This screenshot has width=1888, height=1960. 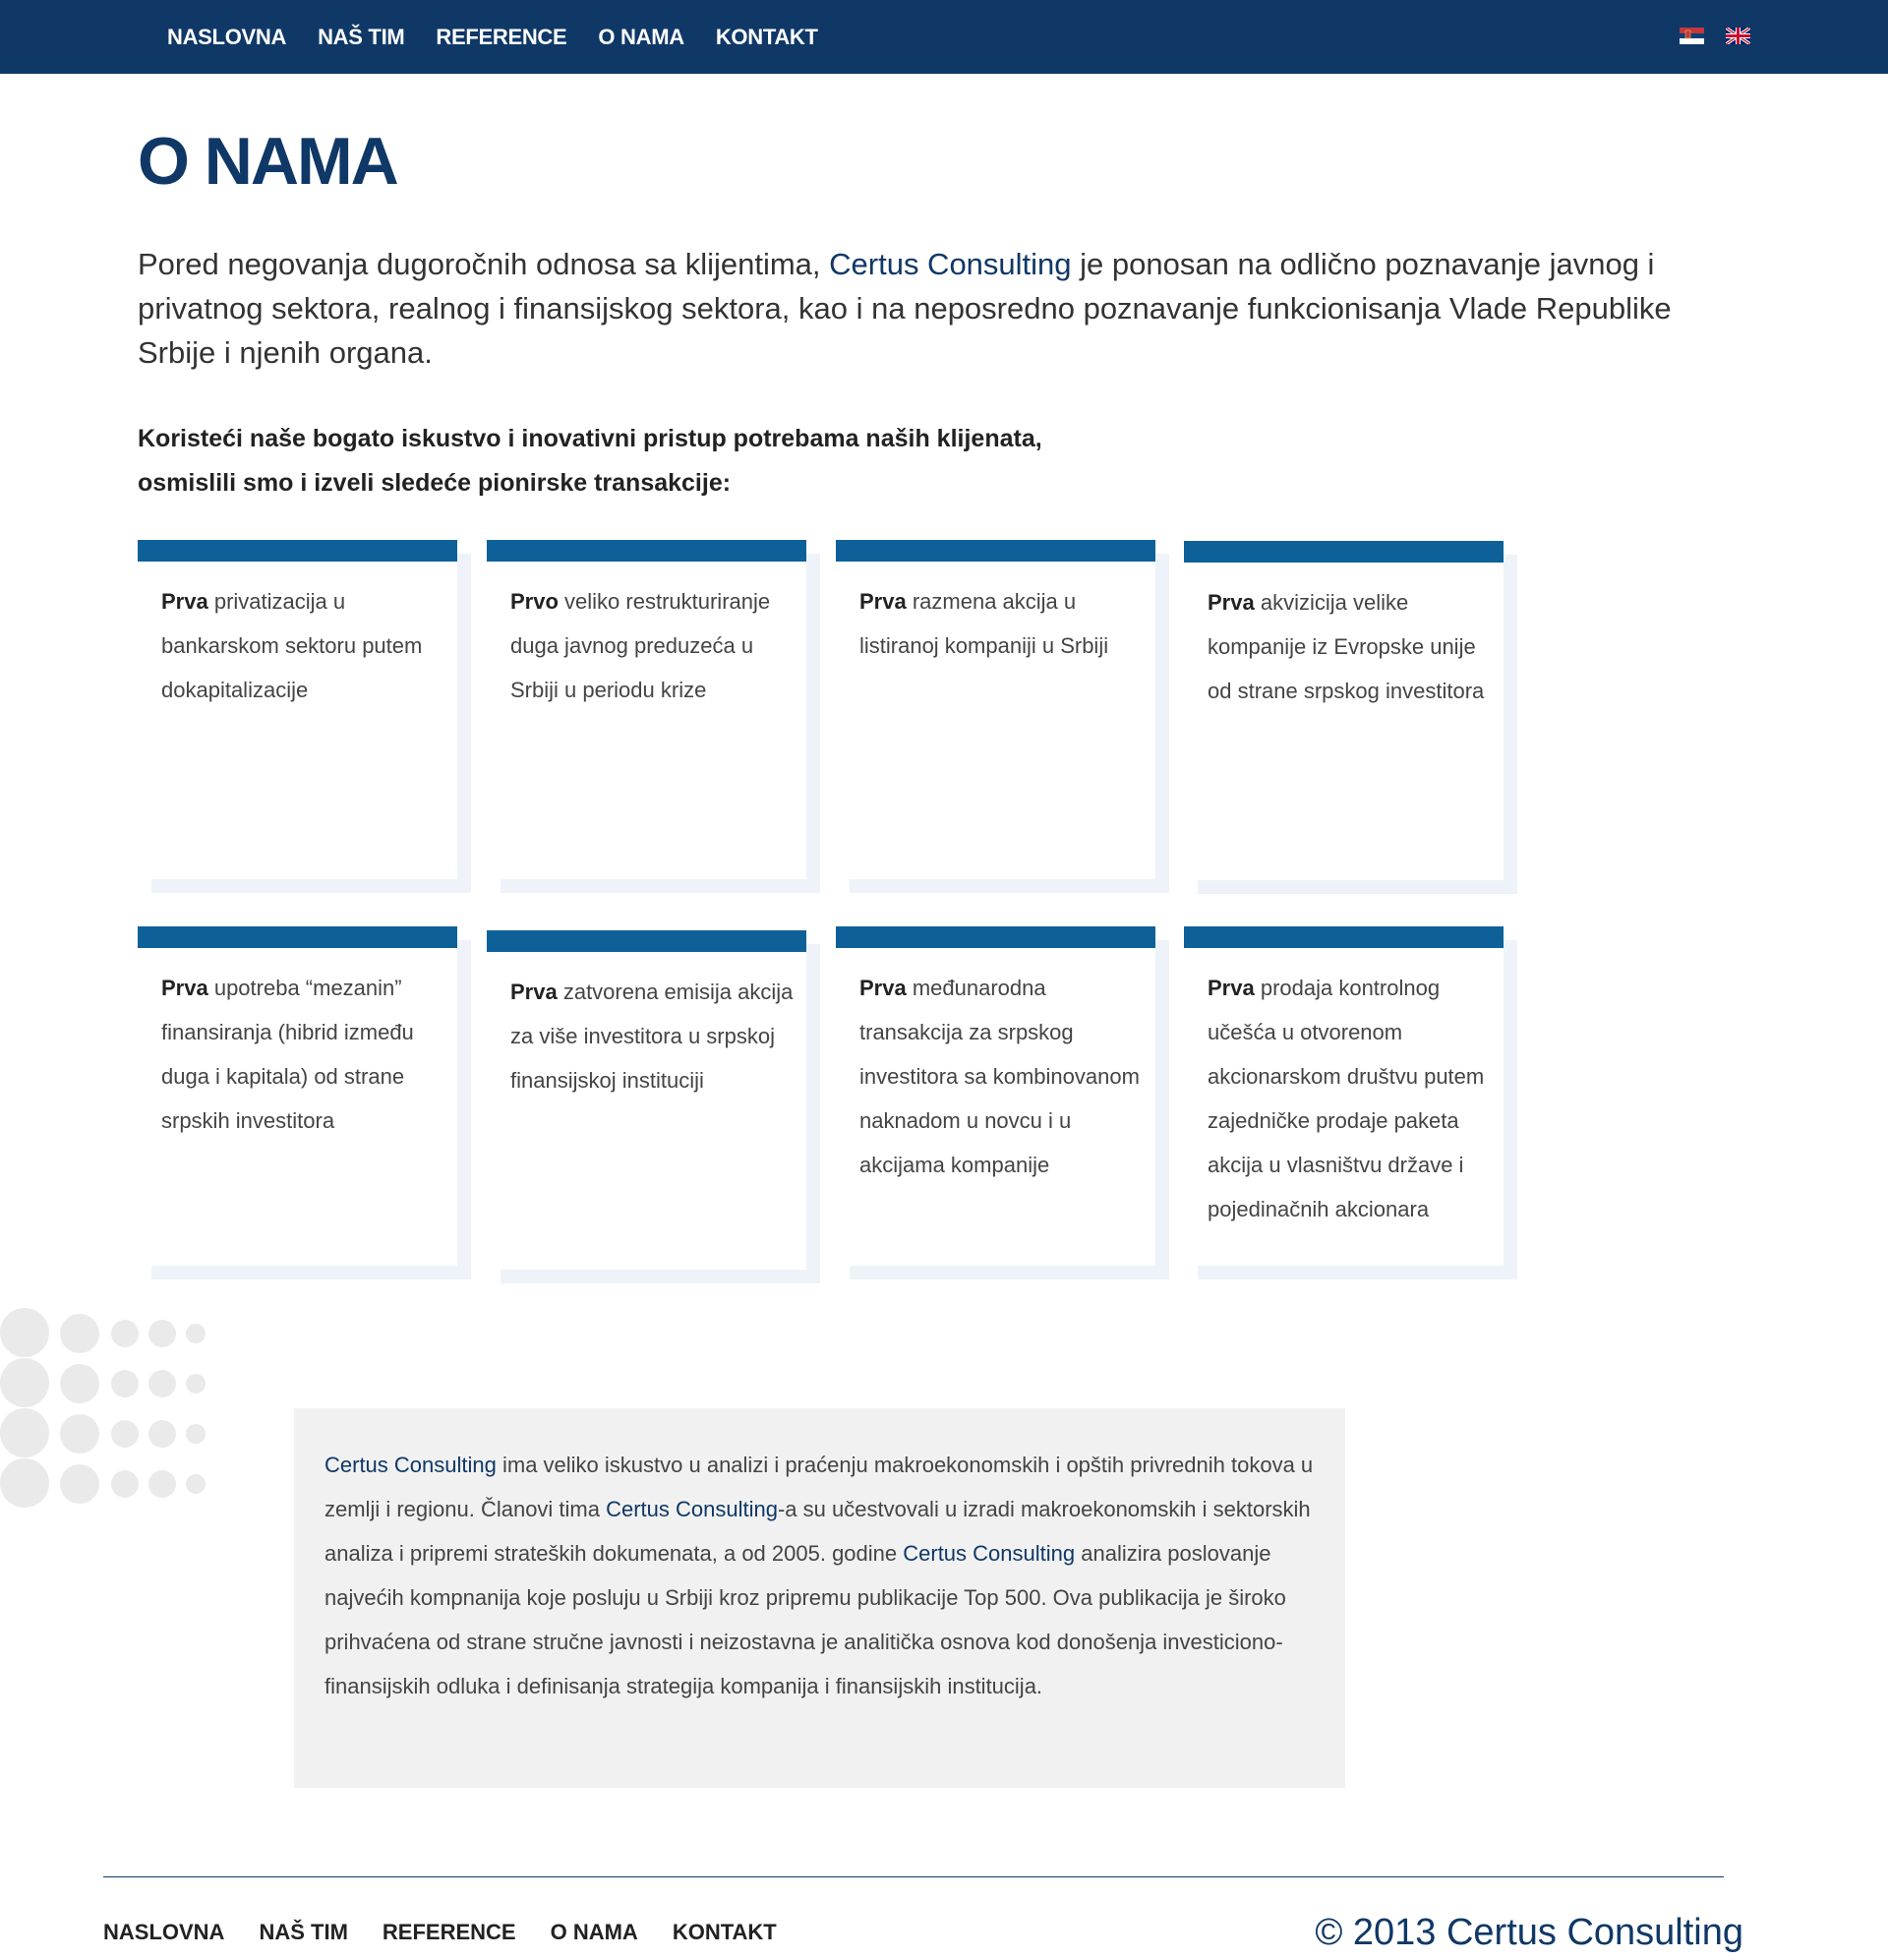 I want to click on footer-nav-reference: REFERENCE, so click(x=449, y=1933).